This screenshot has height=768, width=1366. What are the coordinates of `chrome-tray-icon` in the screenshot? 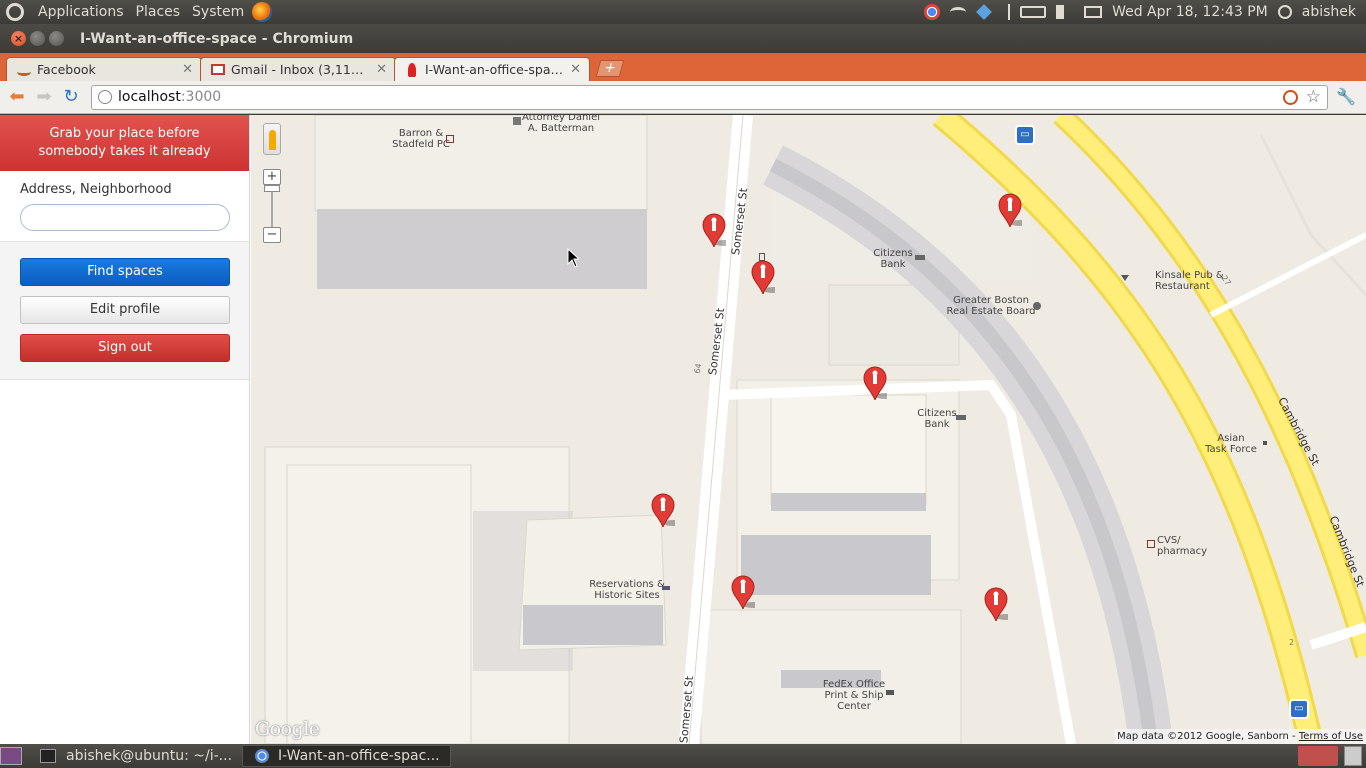 It's located at (932, 12).